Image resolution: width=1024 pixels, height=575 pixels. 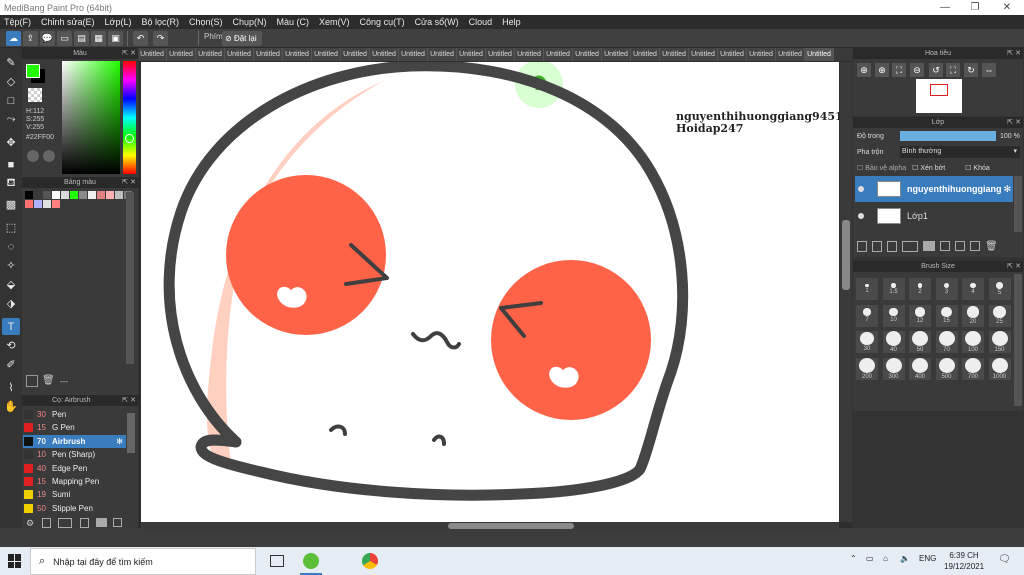 What do you see at coordinates (47, 38) in the screenshot?
I see `comment-icon: 💬` at bounding box center [47, 38].